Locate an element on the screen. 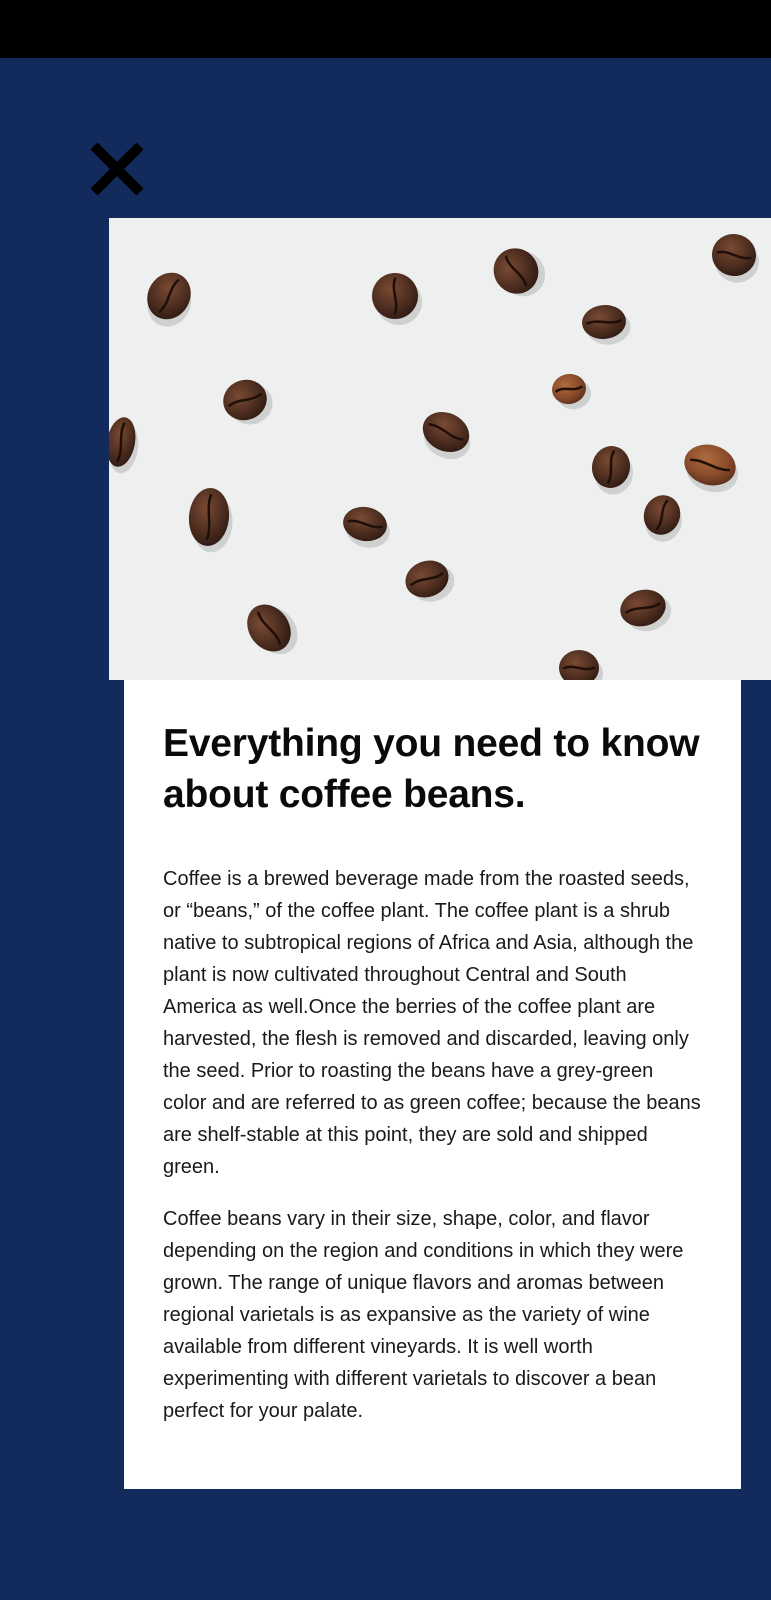 This screenshot has width=771, height=1600. status-bar is located at coordinates (385, 29).